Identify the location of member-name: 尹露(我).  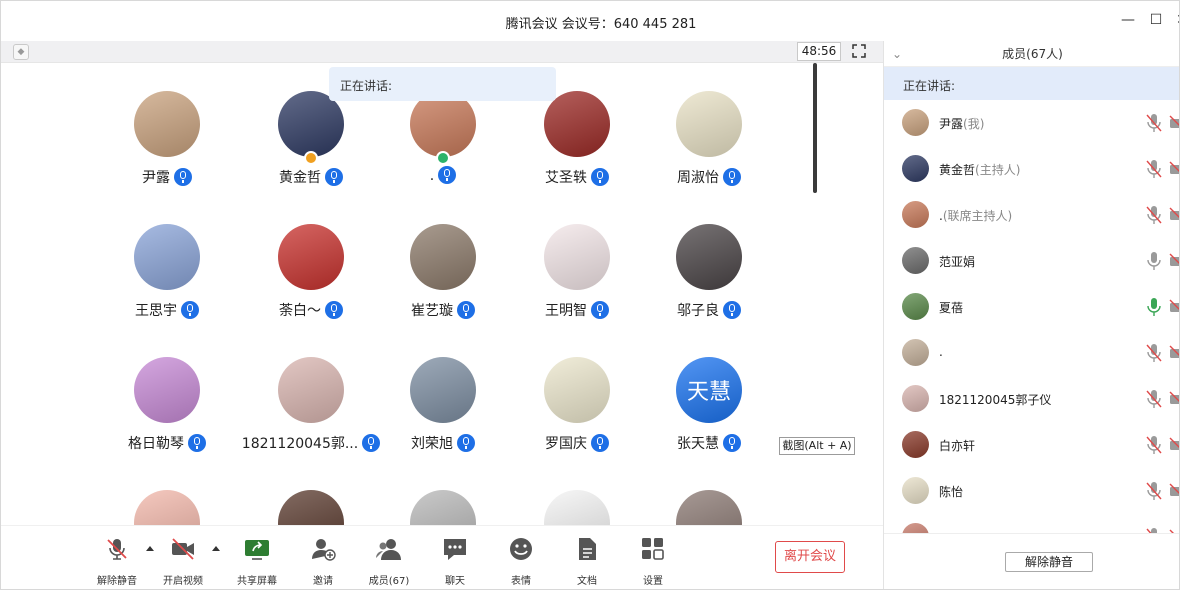
(961, 123).